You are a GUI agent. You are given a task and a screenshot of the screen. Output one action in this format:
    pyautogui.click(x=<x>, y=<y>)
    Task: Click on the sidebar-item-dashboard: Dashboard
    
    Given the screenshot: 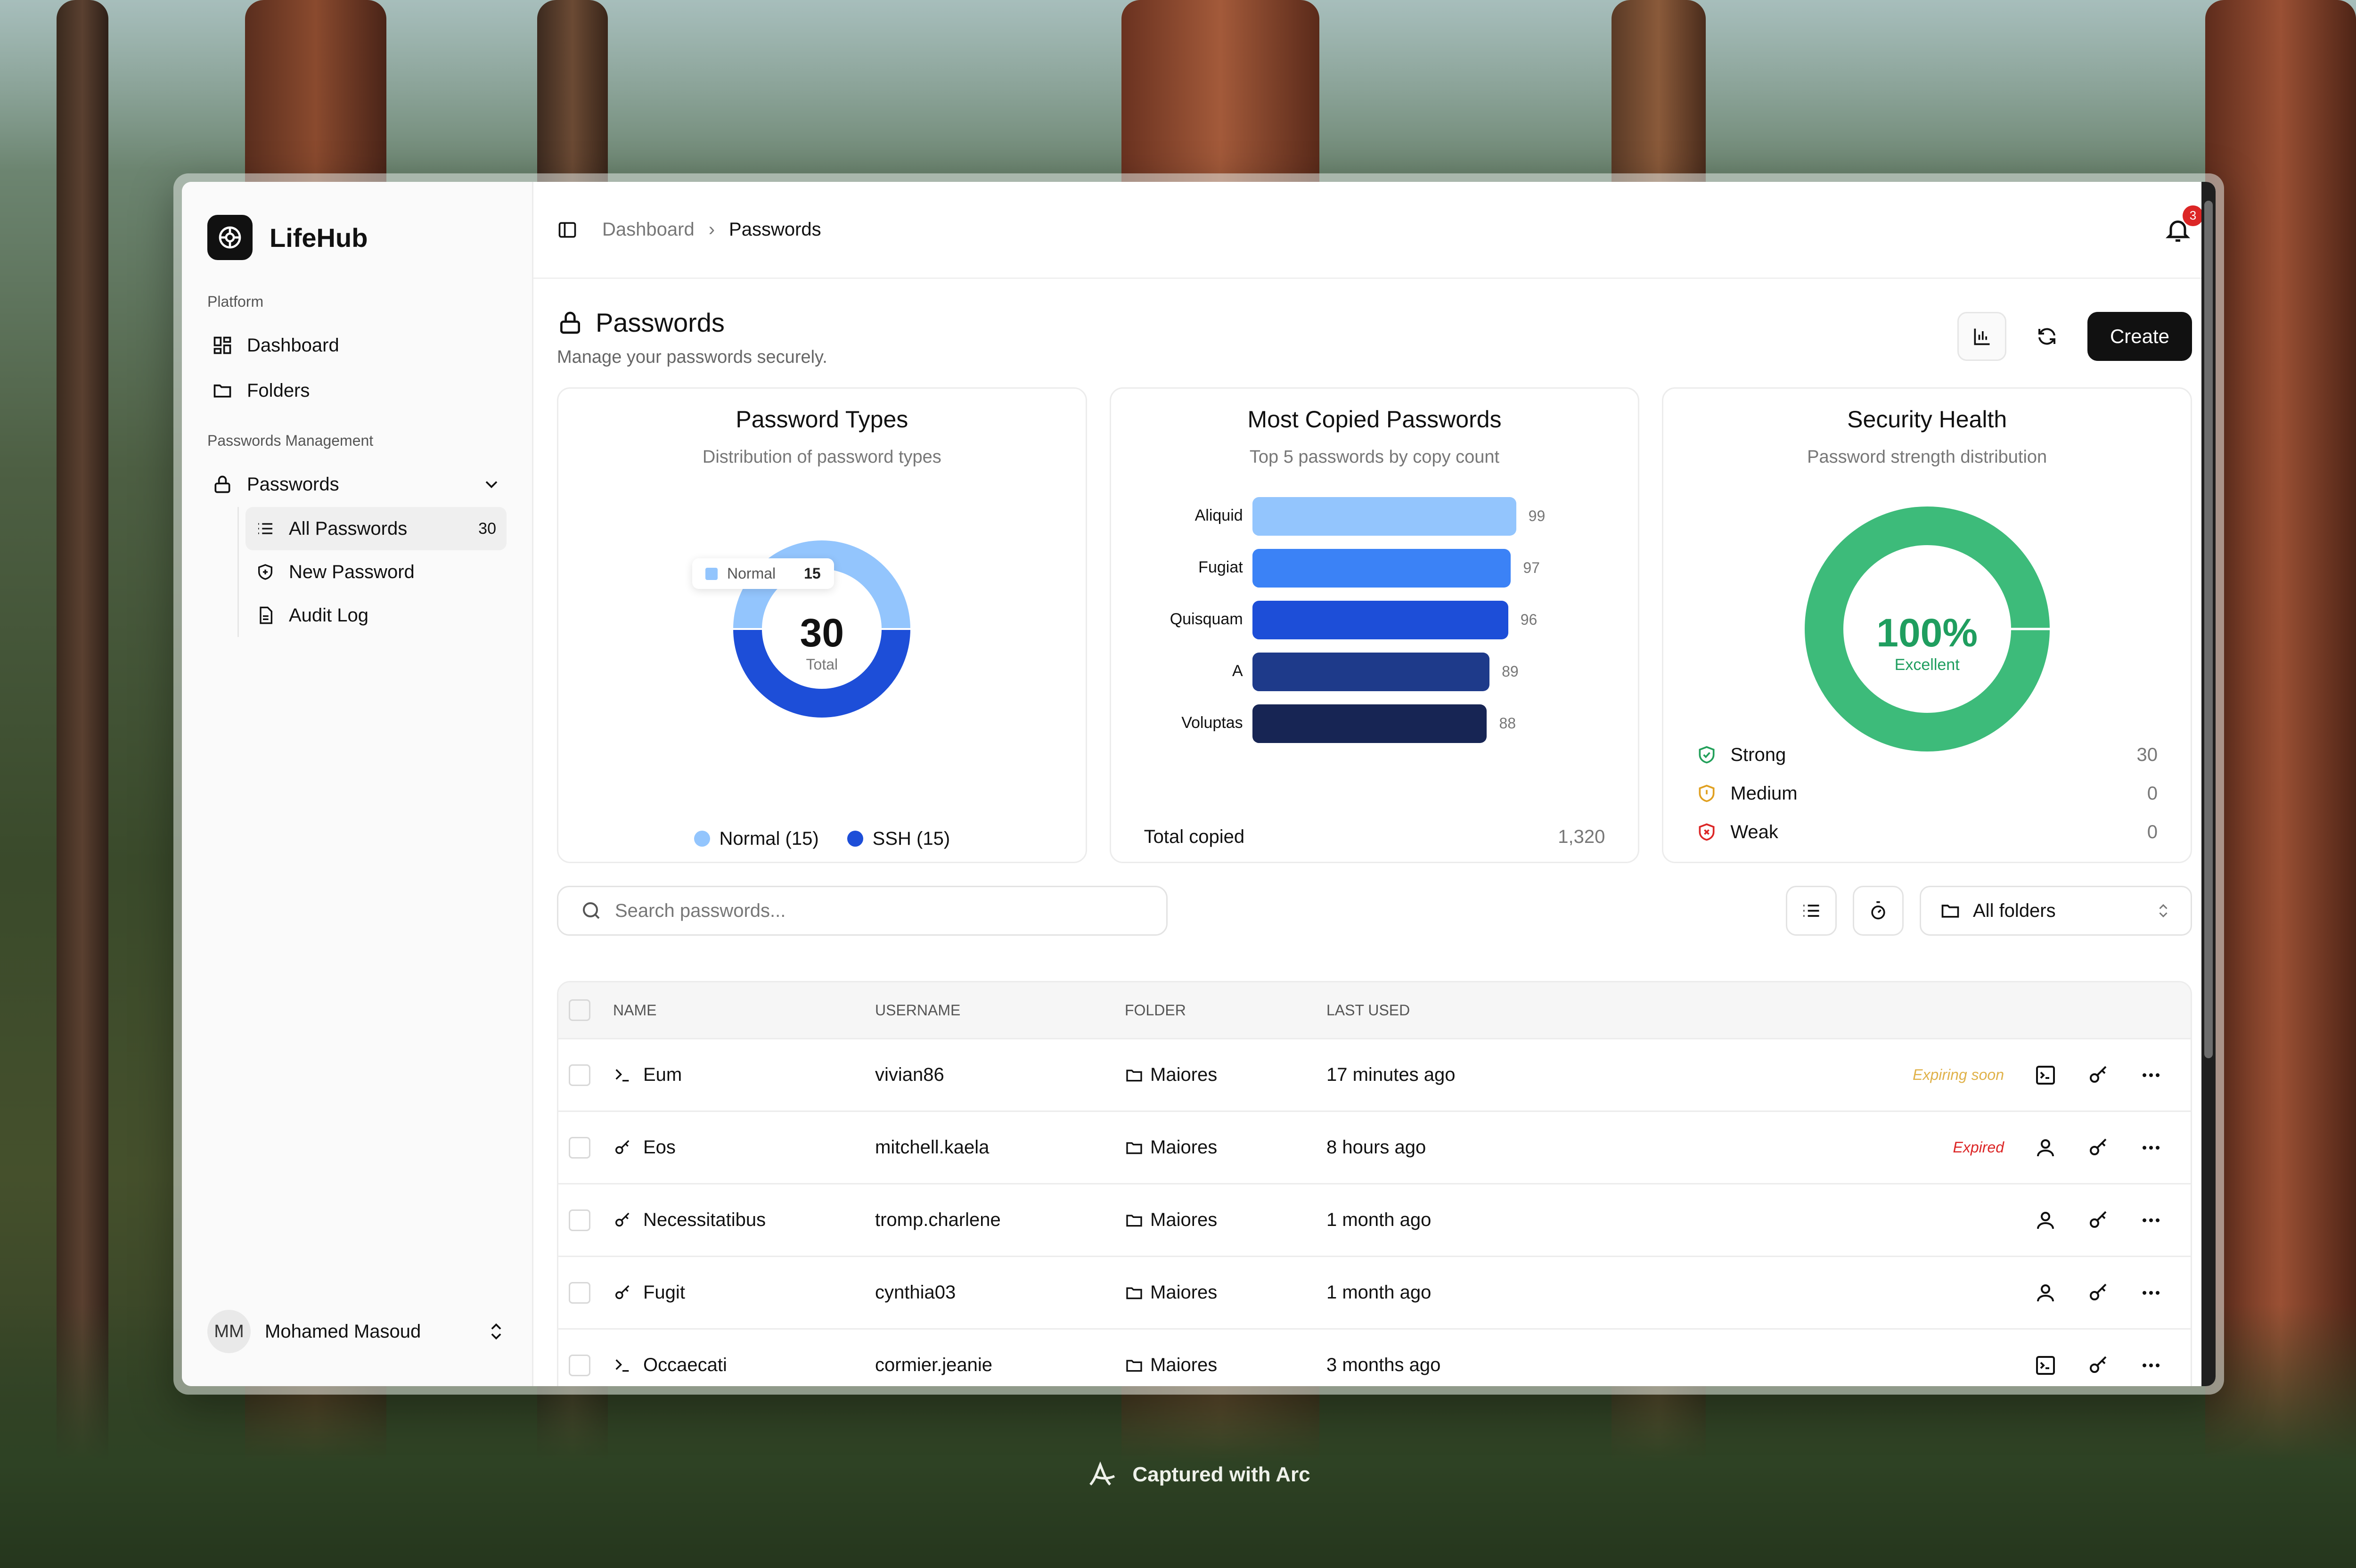 What is the action you would take?
    pyautogui.click(x=357, y=345)
    